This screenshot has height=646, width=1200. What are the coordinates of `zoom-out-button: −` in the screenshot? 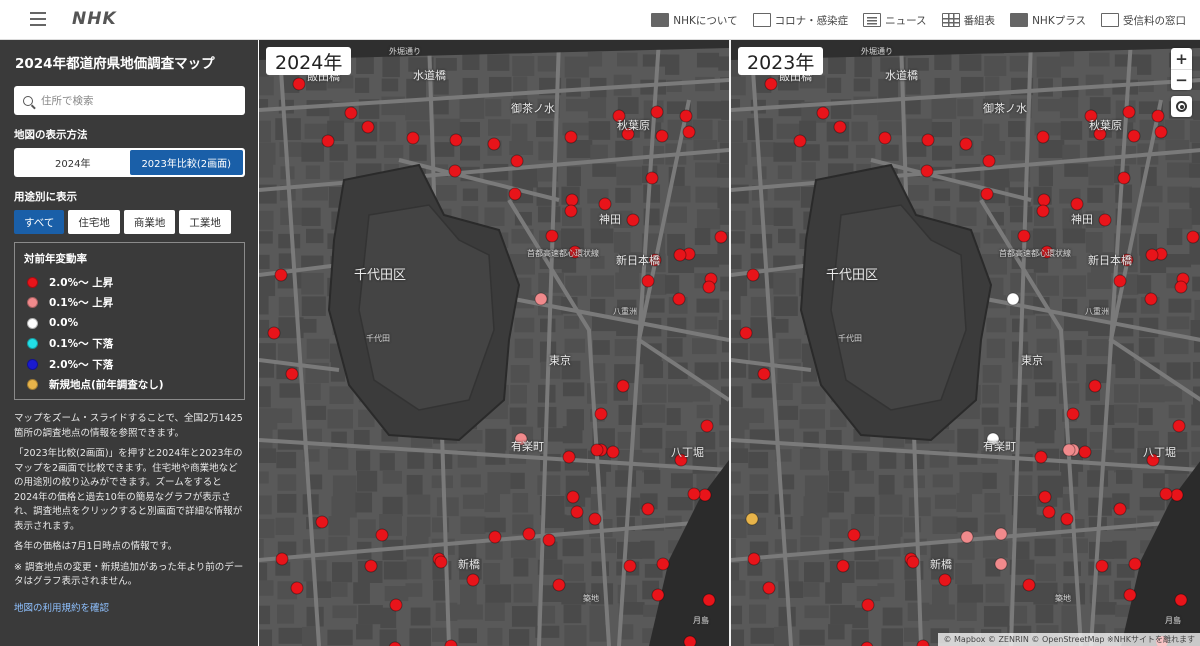 It's located at (1181, 79).